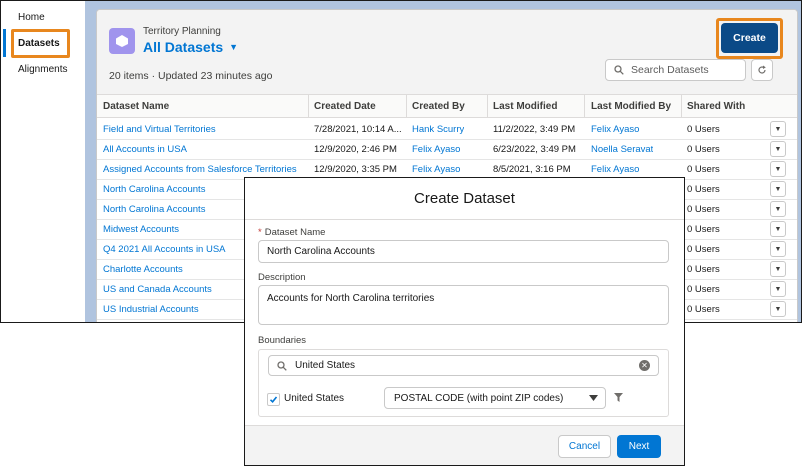 The image size is (802, 467). What do you see at coordinates (43, 161) in the screenshot?
I see `left-navigation: Home Datasets Alignments` at bounding box center [43, 161].